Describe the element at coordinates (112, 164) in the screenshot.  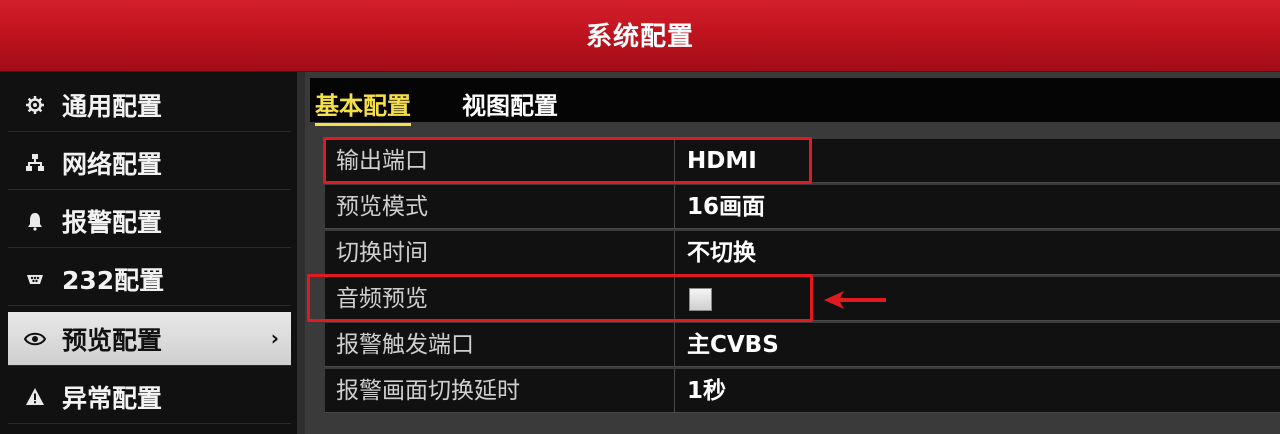
I see `sidebar-item-label: 网络配置` at that location.